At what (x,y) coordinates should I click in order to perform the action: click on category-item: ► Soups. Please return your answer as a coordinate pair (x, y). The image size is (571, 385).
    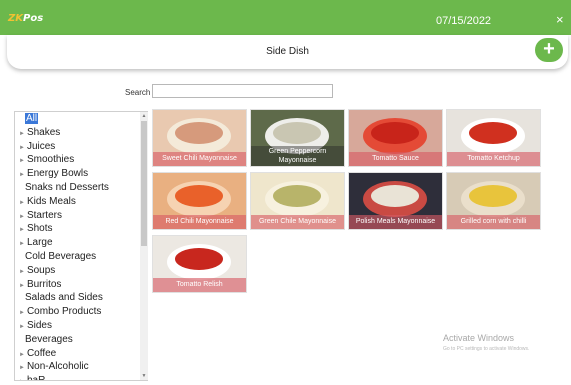
    Looking at the image, I should click on (37, 270).